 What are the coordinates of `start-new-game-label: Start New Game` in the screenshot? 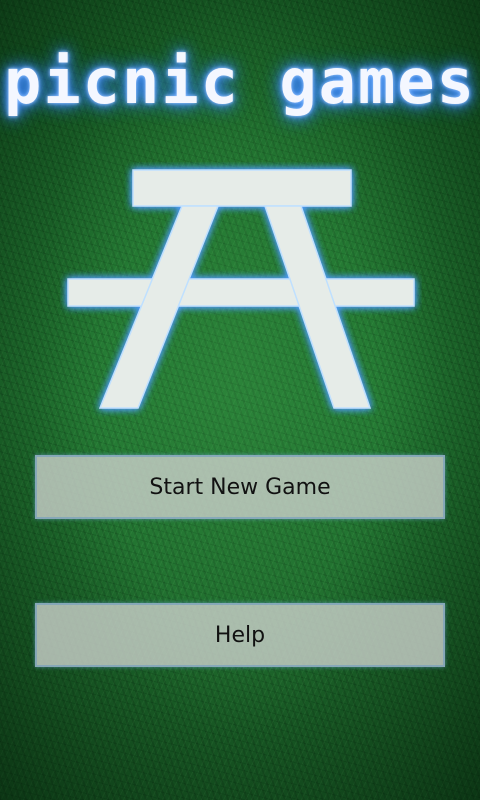 It's located at (240, 487).